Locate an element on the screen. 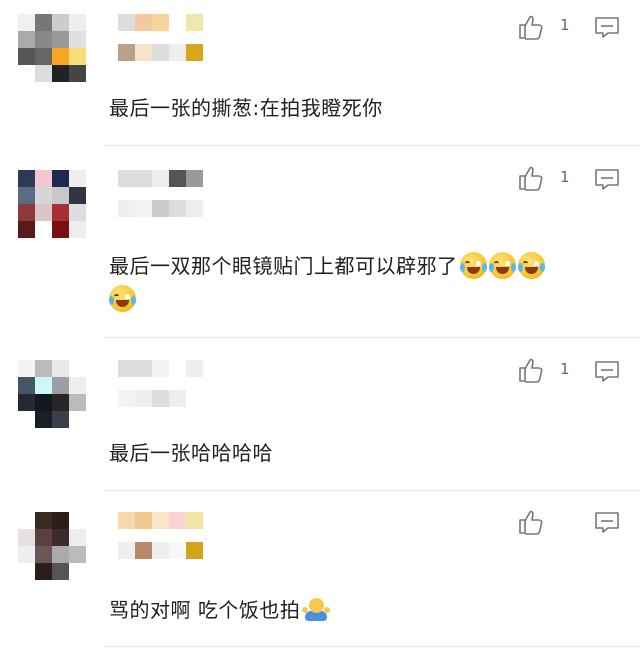 This screenshot has width=640, height=661. comment-text: 最后一双那个眼镜贴门上都可以辟邪了 is located at coordinates (369, 283).